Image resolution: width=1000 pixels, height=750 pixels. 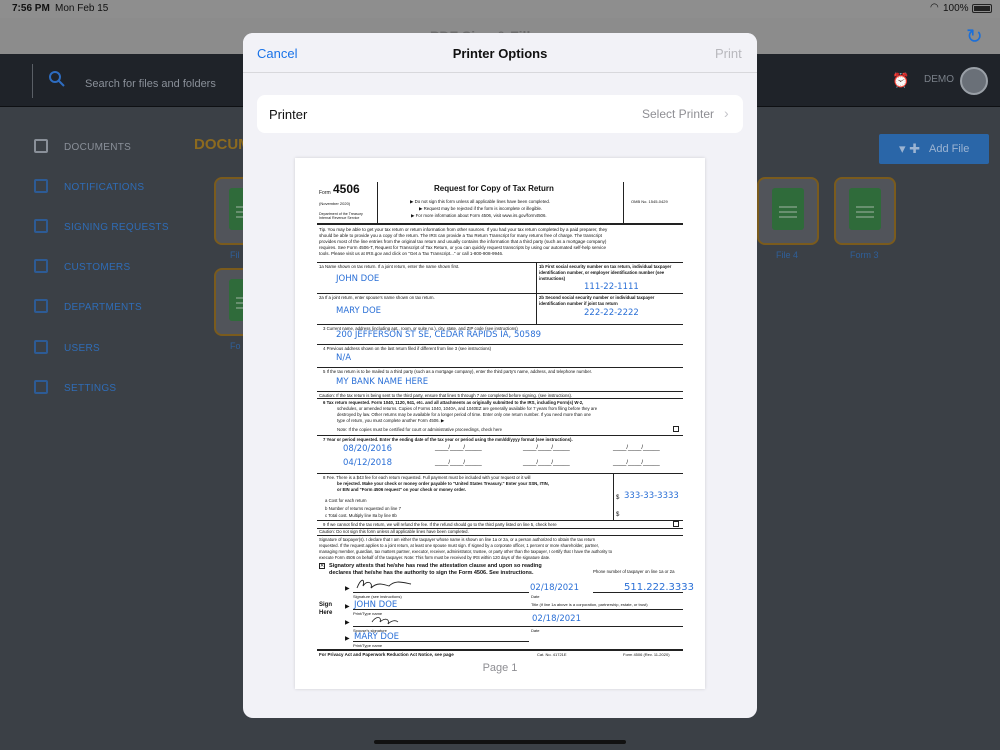 I want to click on printer-value: Select Printer, so click(x=678, y=114).